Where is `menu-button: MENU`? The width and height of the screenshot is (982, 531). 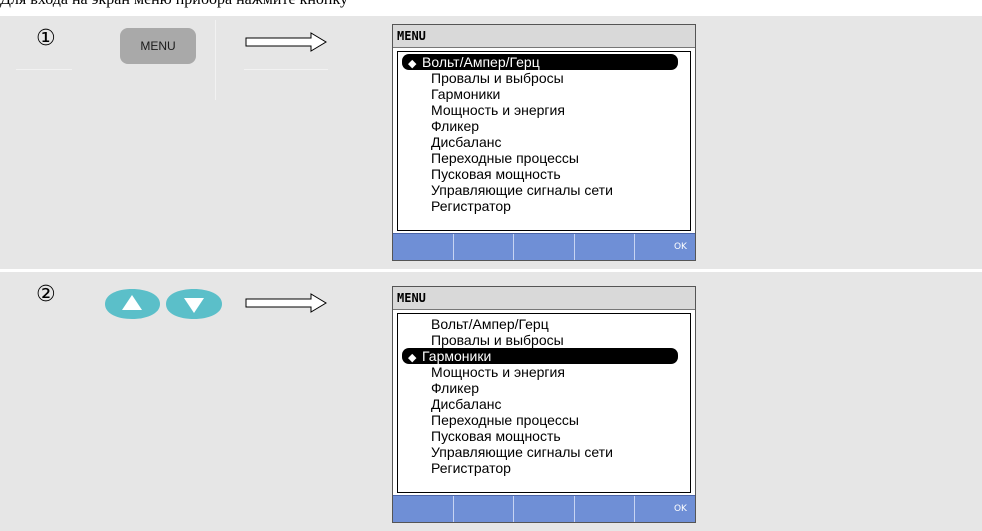 menu-button: MENU is located at coordinates (158, 46).